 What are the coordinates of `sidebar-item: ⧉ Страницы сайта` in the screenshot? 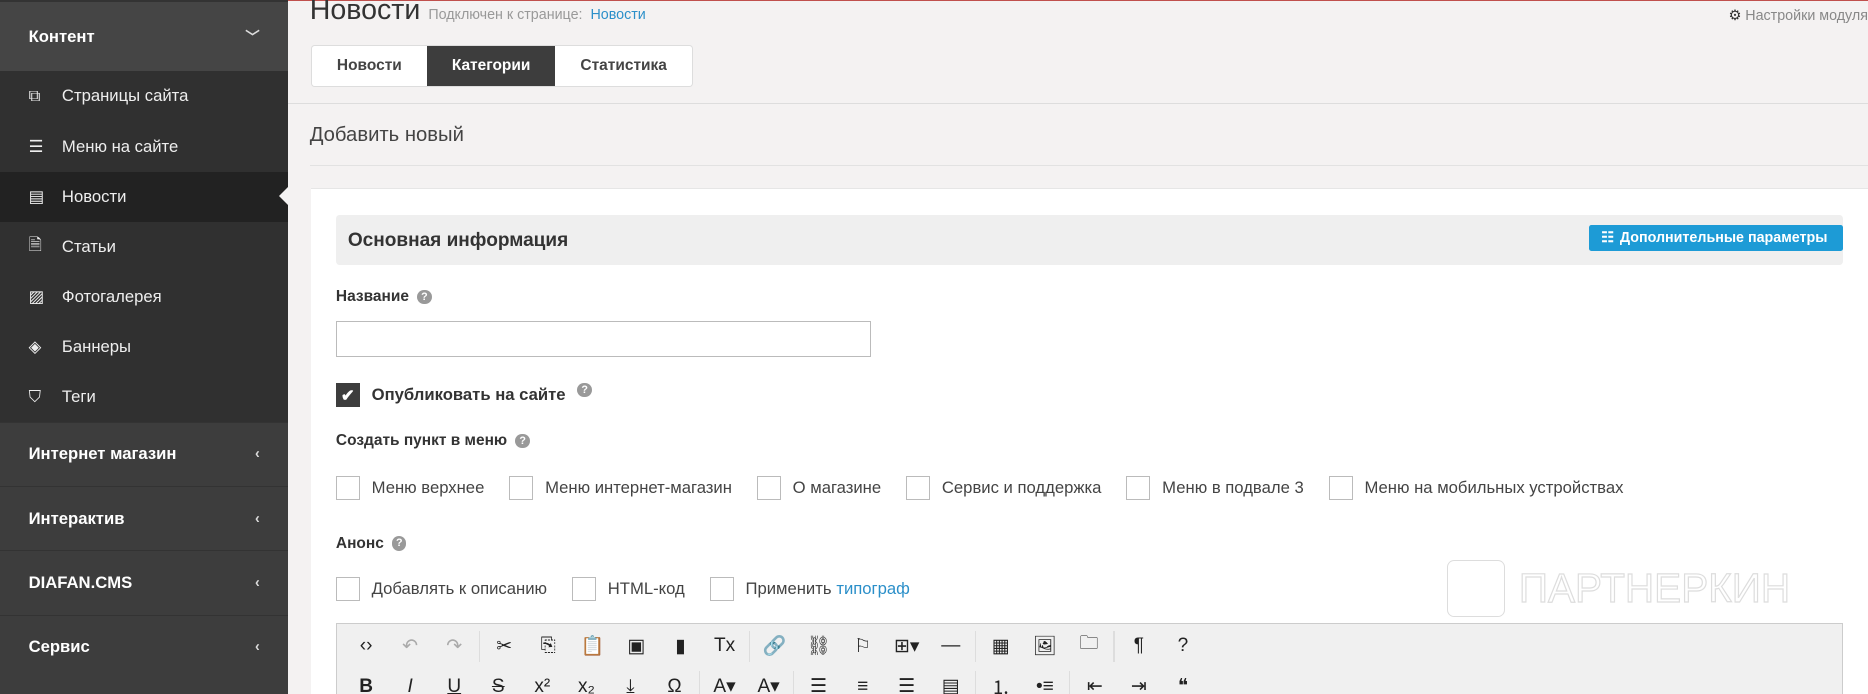 It's located at (144, 96).